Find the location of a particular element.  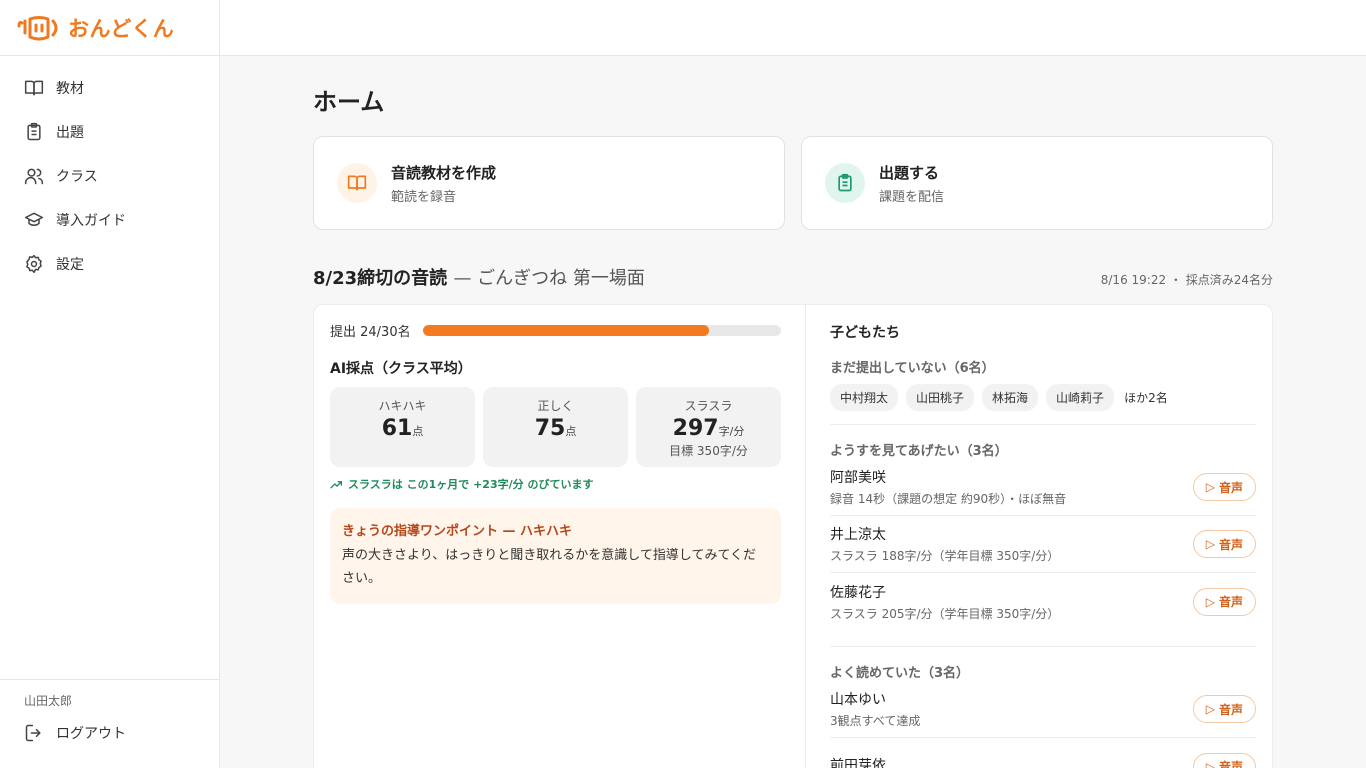

student-name: 佐藤花子 is located at coordinates (944, 592).